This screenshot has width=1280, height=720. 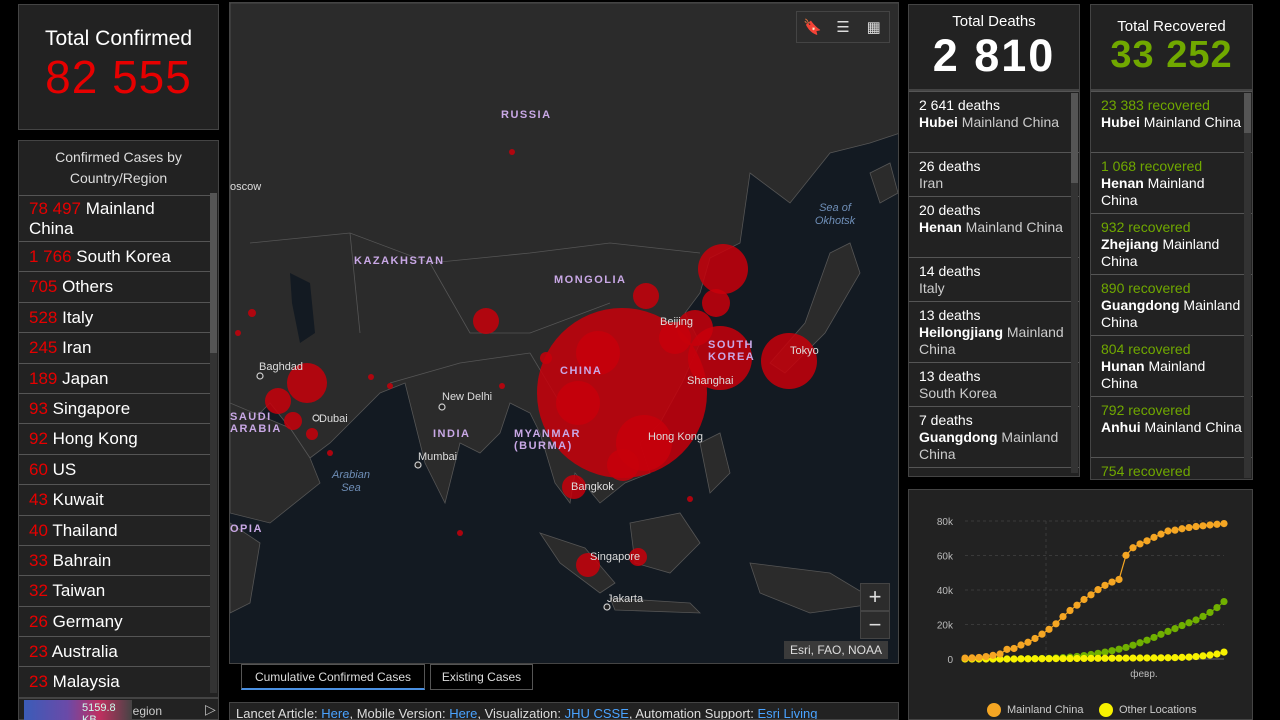 What do you see at coordinates (1171, 121) in the screenshot?
I see `recovered-list-item: 23 383 recovered Hubei Mainland China` at bounding box center [1171, 121].